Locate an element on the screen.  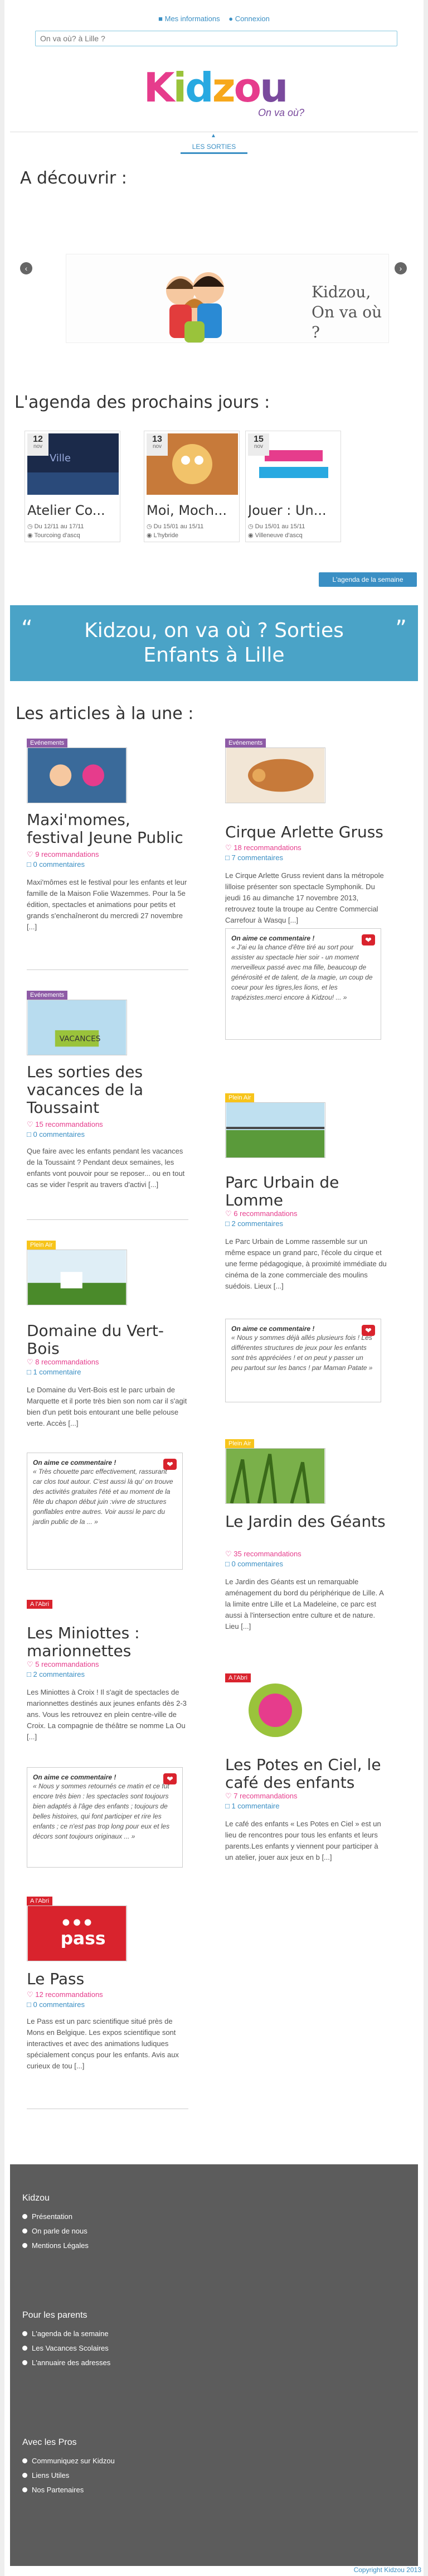
quote-open-icon: “ is located at coordinates (27, 628).